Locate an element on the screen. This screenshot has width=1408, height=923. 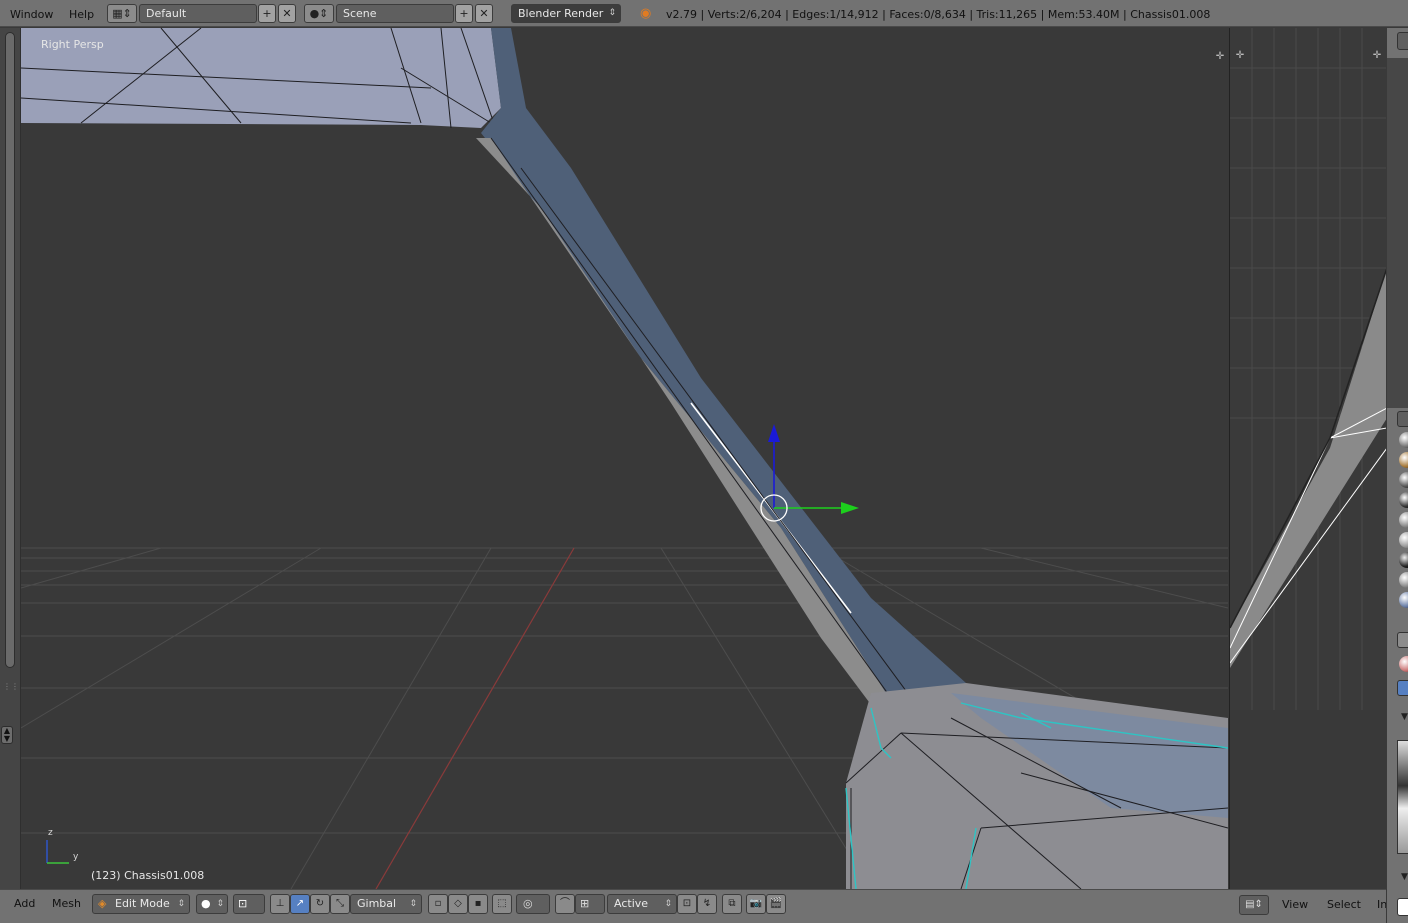
snap-toggle-icon: ⌒ is located at coordinates (565, 904).